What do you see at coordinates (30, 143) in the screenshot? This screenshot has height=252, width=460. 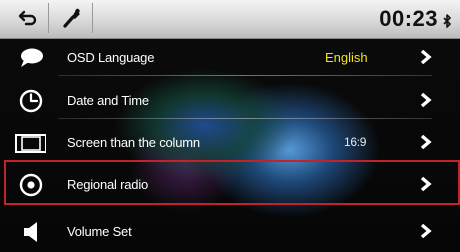 I see `aspect-ratio-icon` at bounding box center [30, 143].